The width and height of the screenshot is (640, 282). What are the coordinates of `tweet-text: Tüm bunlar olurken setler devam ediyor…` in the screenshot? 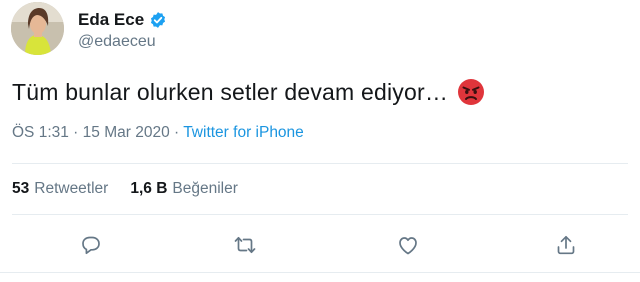 It's located at (248, 92).